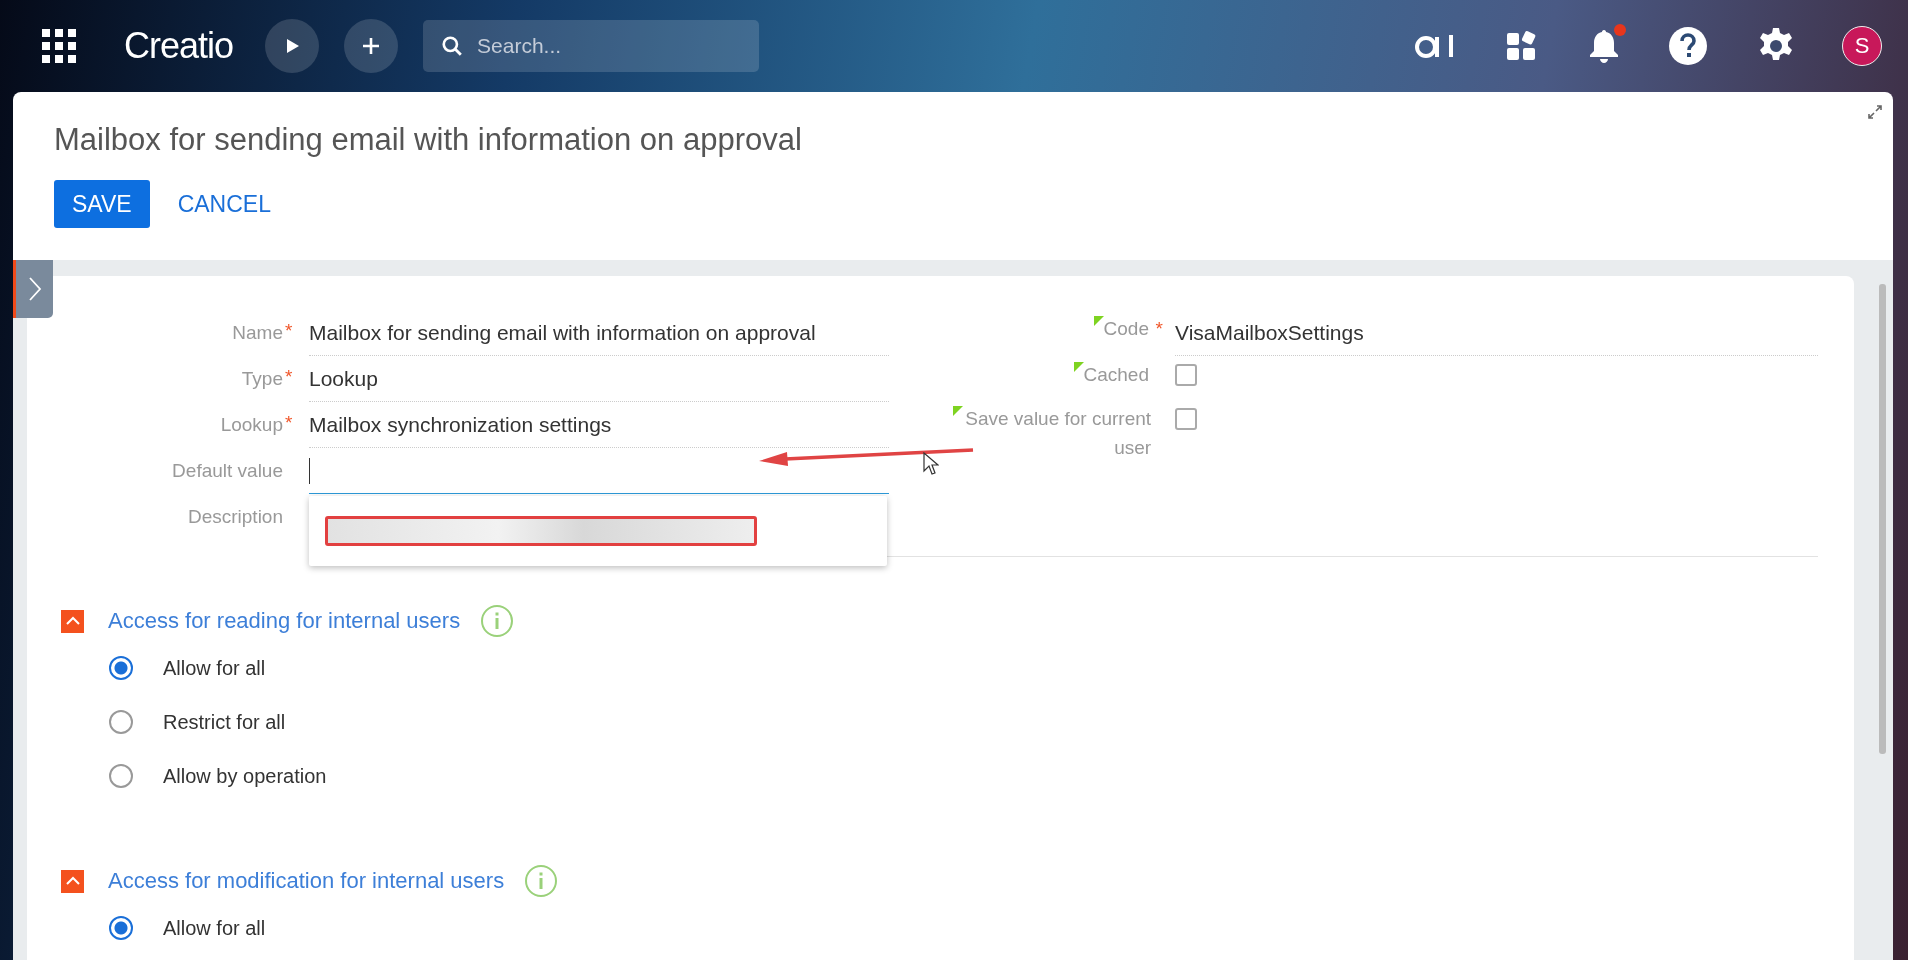  Describe the element at coordinates (1882, 519) in the screenshot. I see `scrollbar` at that location.